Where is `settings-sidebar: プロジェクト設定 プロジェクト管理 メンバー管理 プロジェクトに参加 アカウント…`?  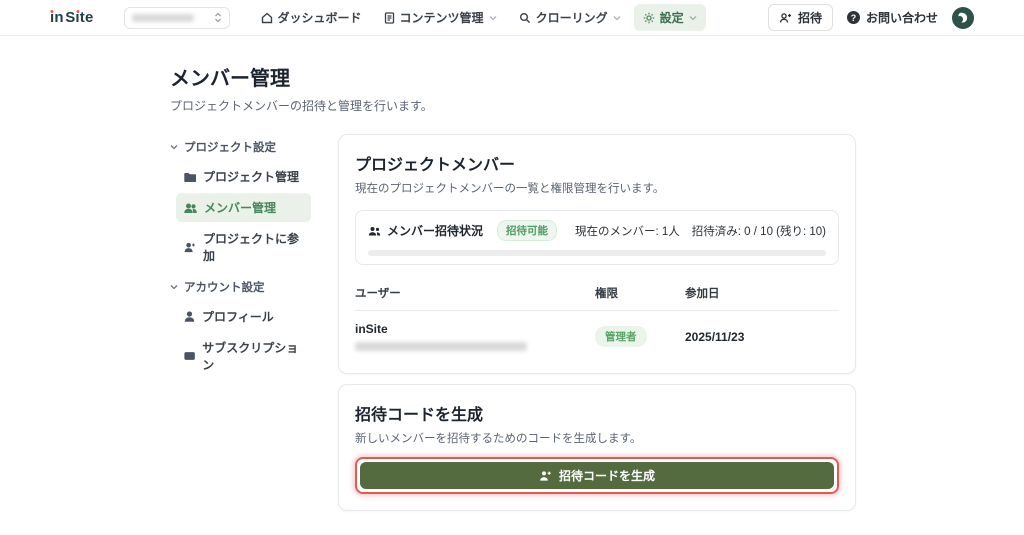
settings-sidebar: プロジェクト設定 プロジェクト管理 メンバー管理 プロジェクトに参加 アカウント… is located at coordinates (240, 258).